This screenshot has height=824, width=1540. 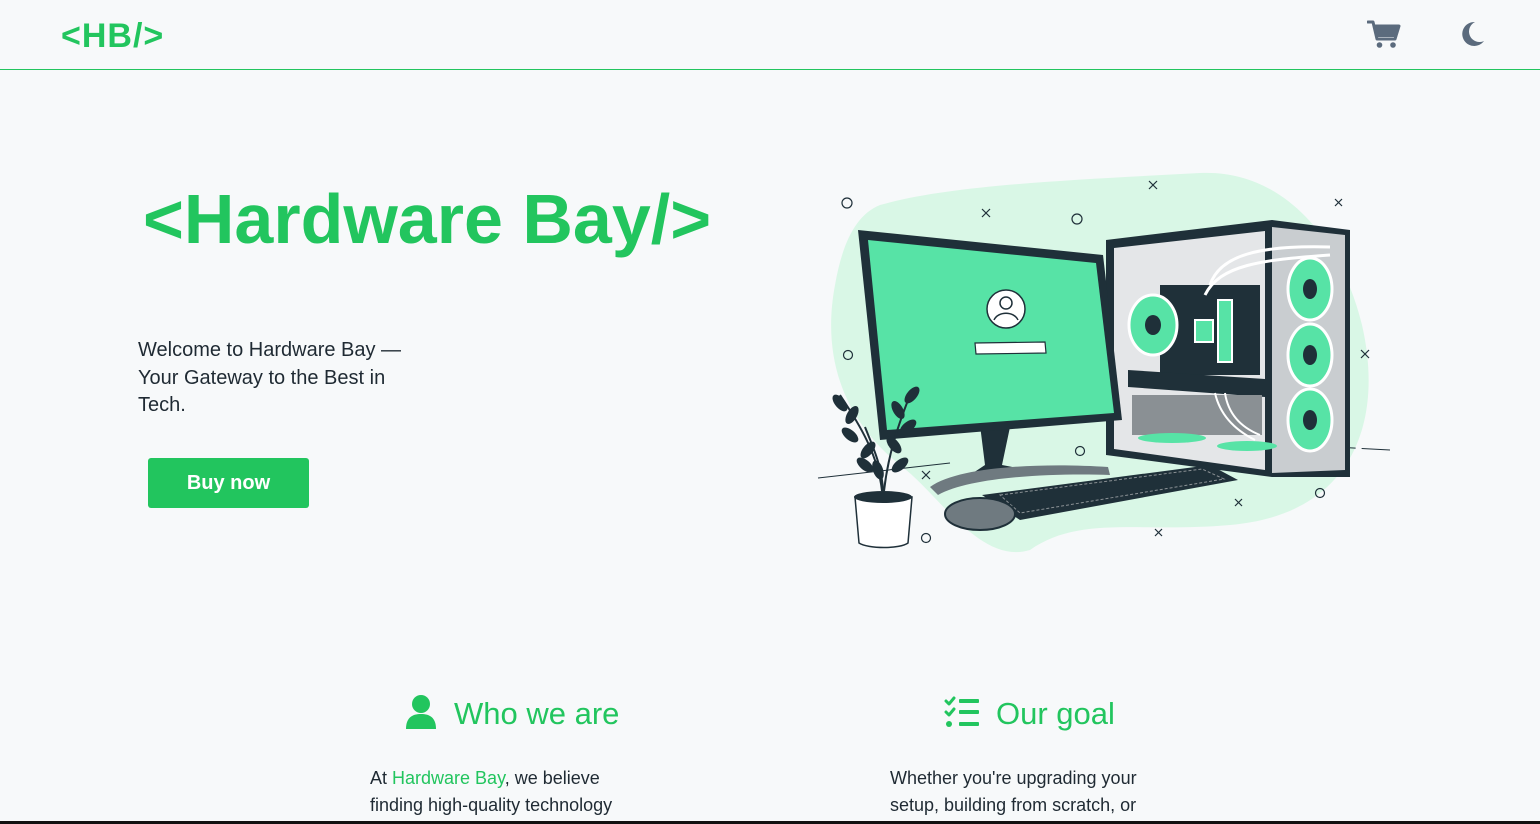 What do you see at coordinates (448, 778) in the screenshot?
I see `brand-highlight: Hardware Bay` at bounding box center [448, 778].